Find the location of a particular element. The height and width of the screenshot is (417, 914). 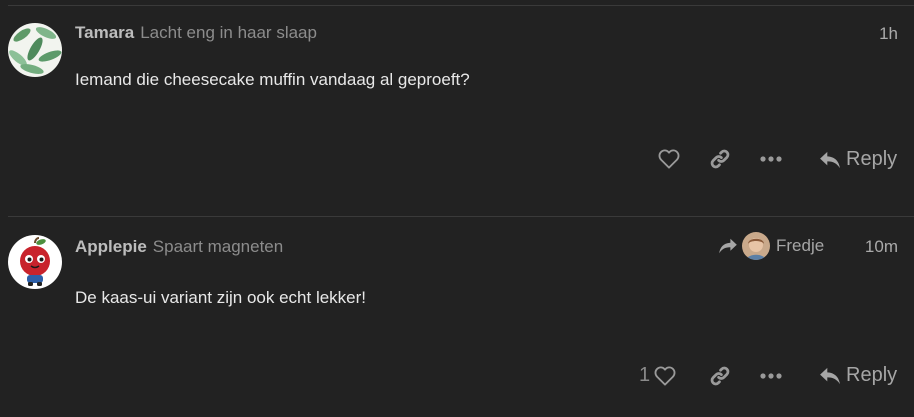

user-title: Lacht eng in haar slaap is located at coordinates (228, 32).